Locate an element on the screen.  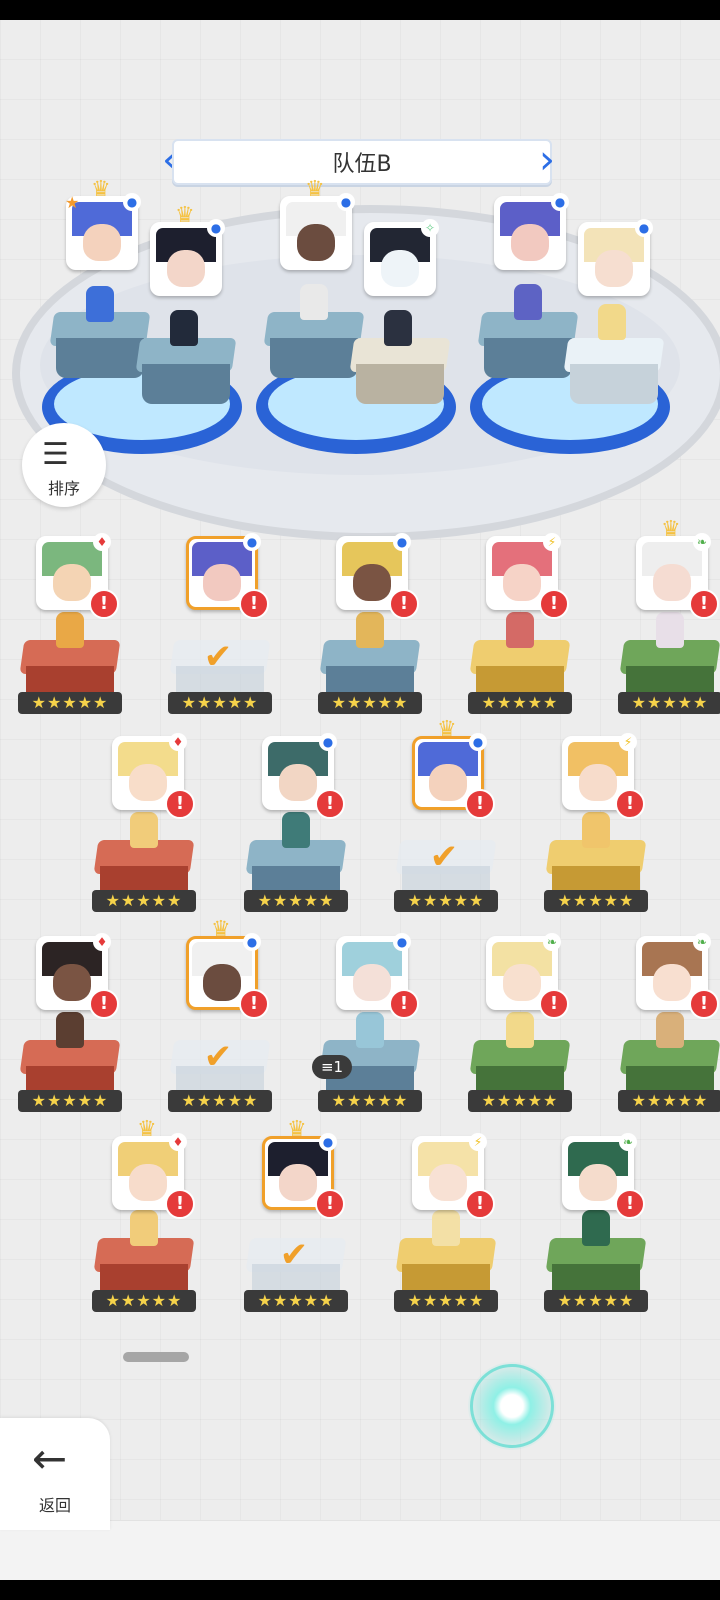
arrow-left-icon: ← is located at coordinates (50, 1458).